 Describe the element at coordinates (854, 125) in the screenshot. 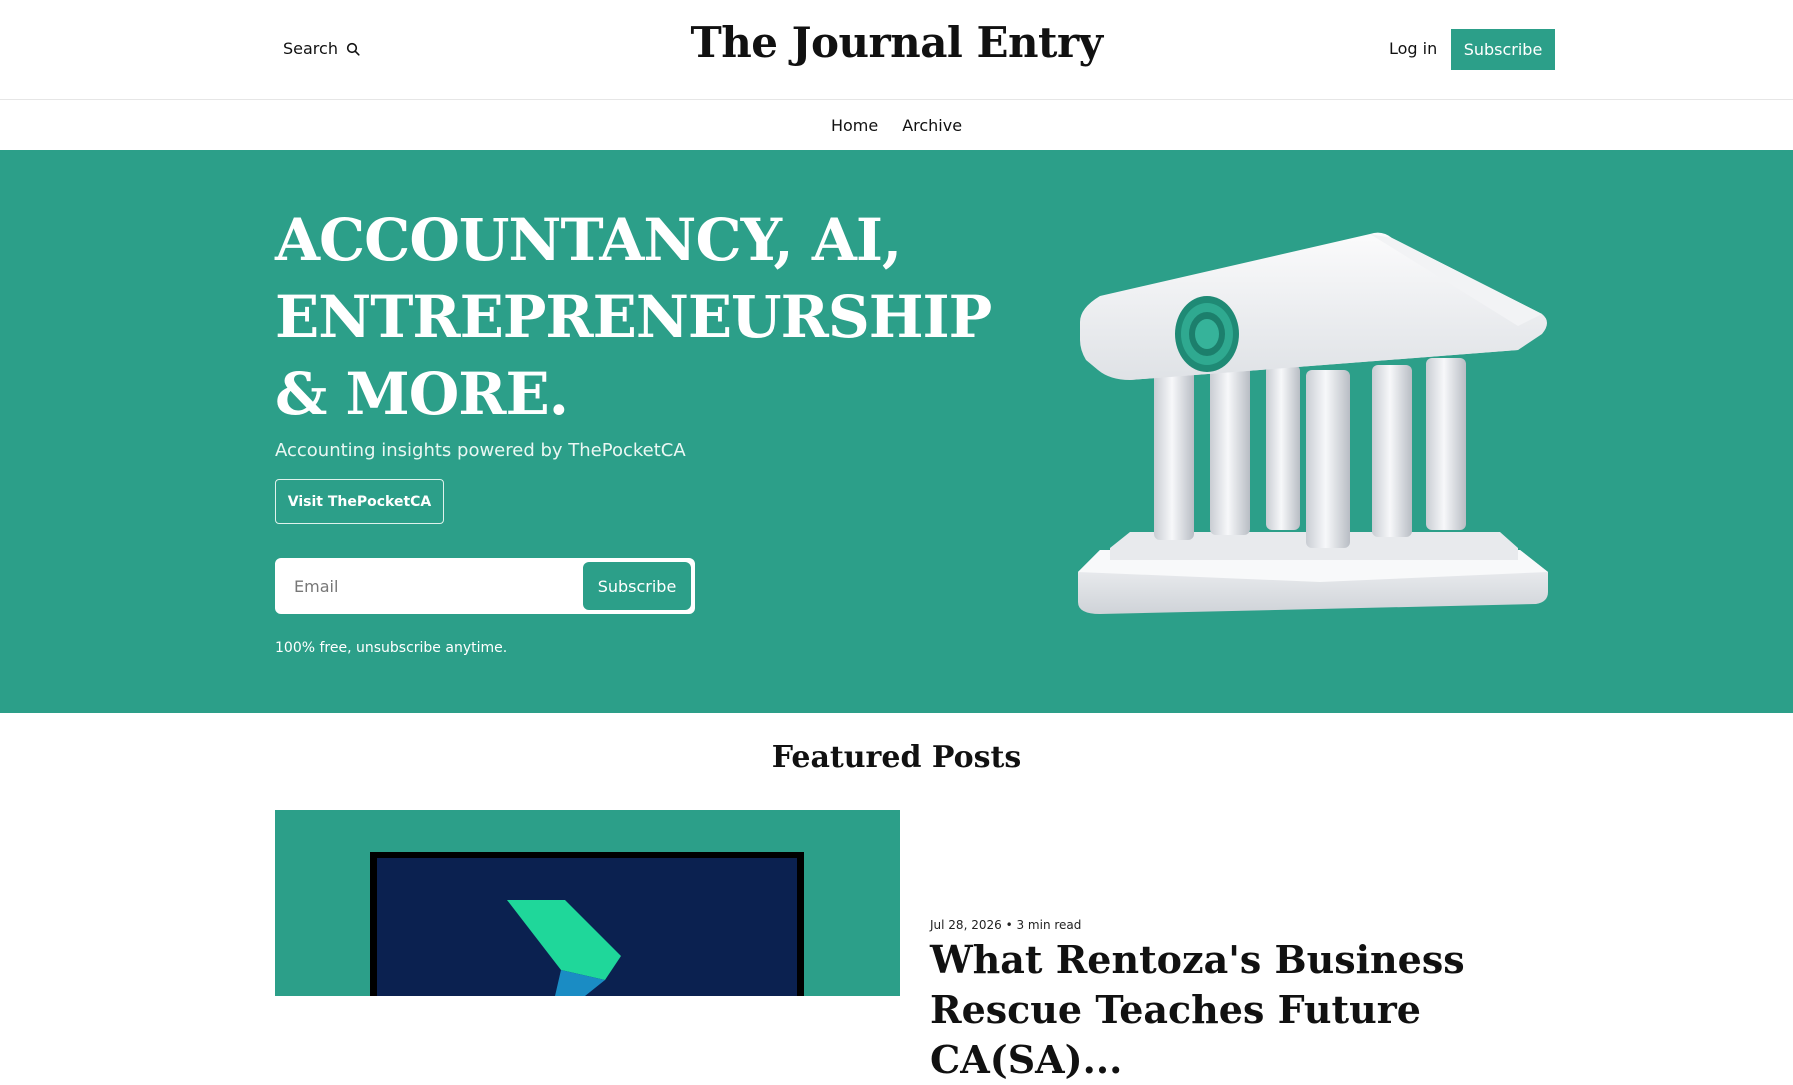

I see `nav-item-home: Home` at that location.